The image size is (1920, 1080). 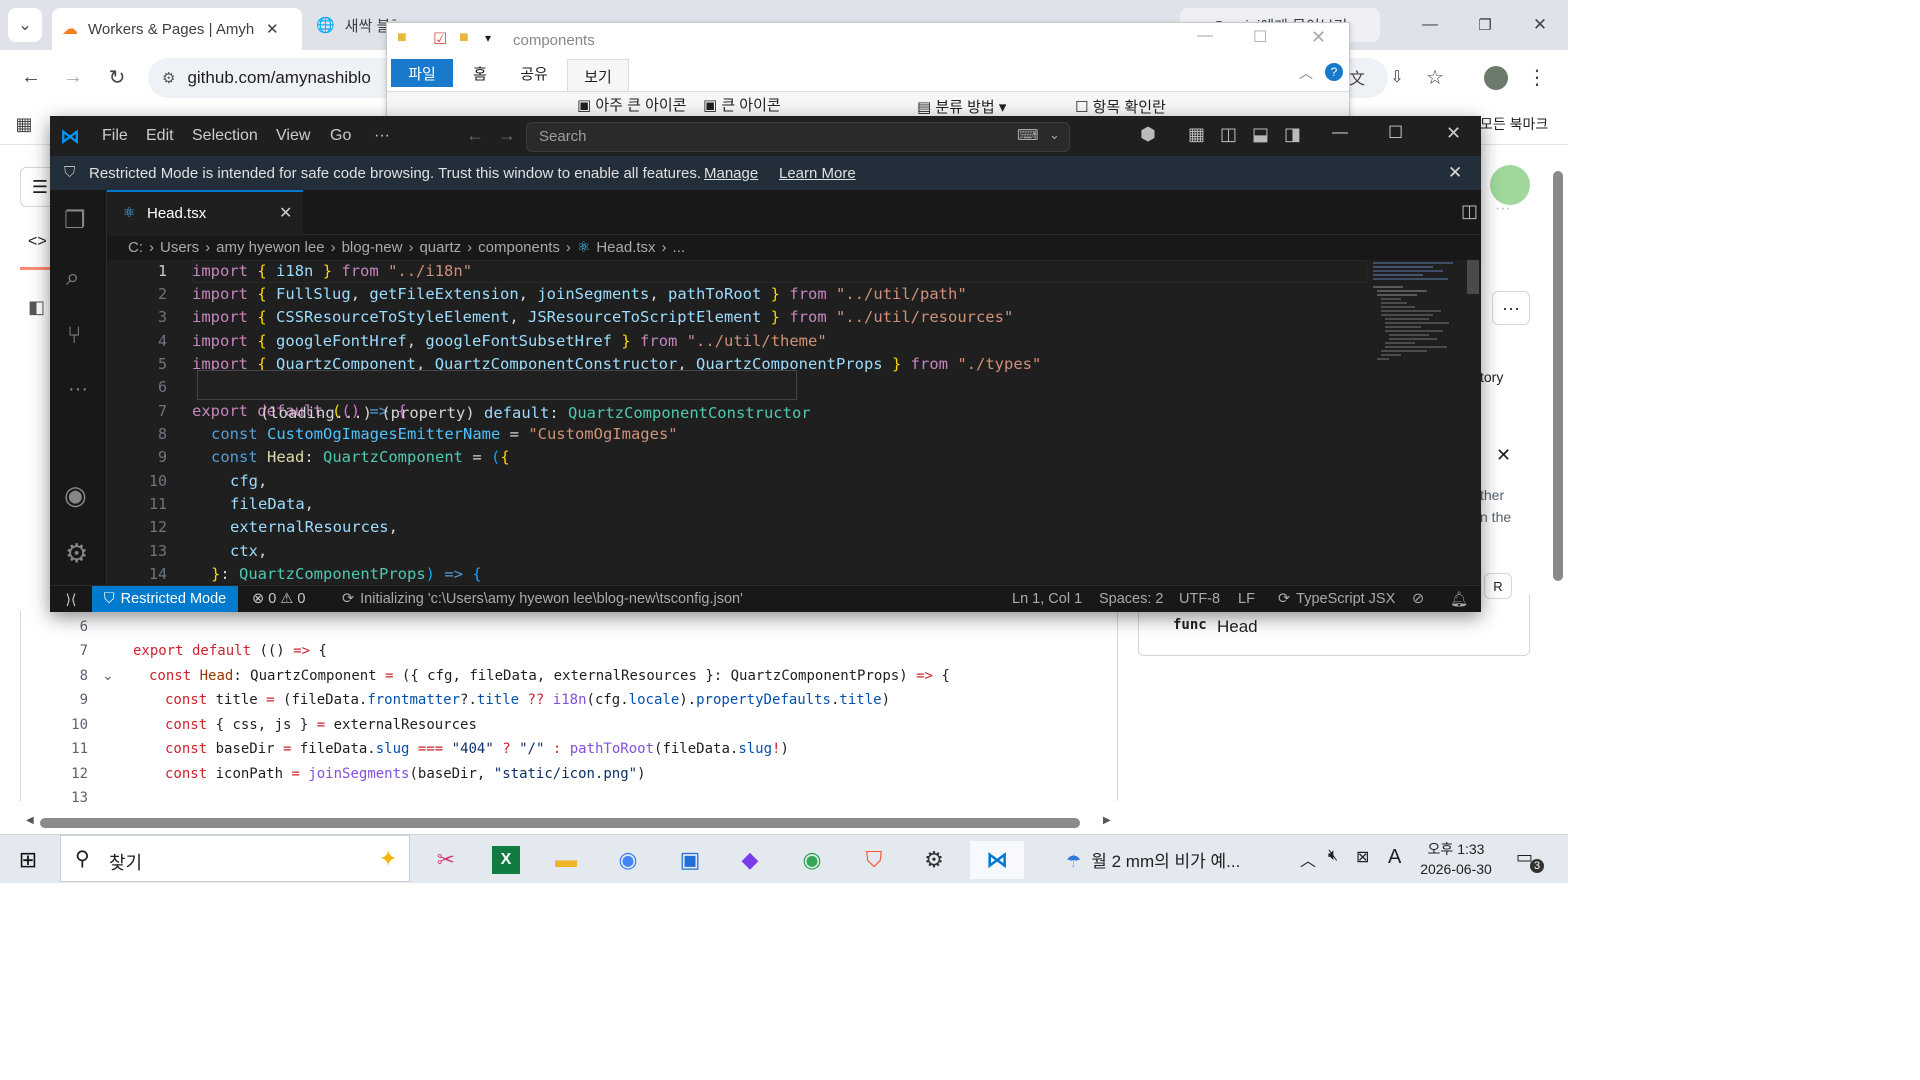 What do you see at coordinates (560, 823) in the screenshot?
I see `horizontal-scrollbar` at bounding box center [560, 823].